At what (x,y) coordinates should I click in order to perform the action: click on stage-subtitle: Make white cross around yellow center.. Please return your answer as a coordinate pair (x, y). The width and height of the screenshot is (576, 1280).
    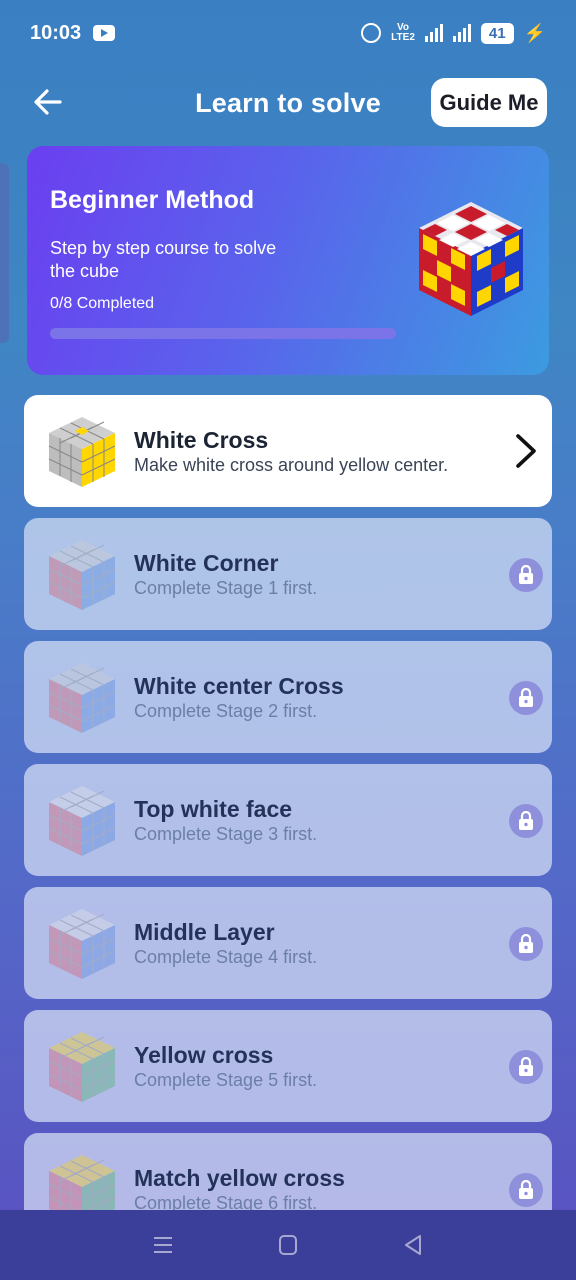
    Looking at the image, I should click on (291, 465).